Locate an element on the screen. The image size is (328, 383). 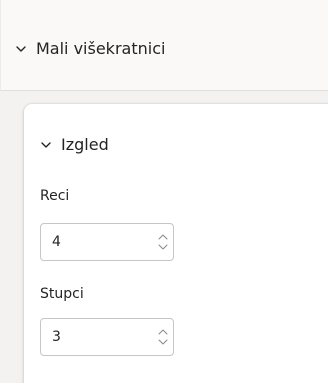
layout-header: Izgled is located at coordinates (74, 145).